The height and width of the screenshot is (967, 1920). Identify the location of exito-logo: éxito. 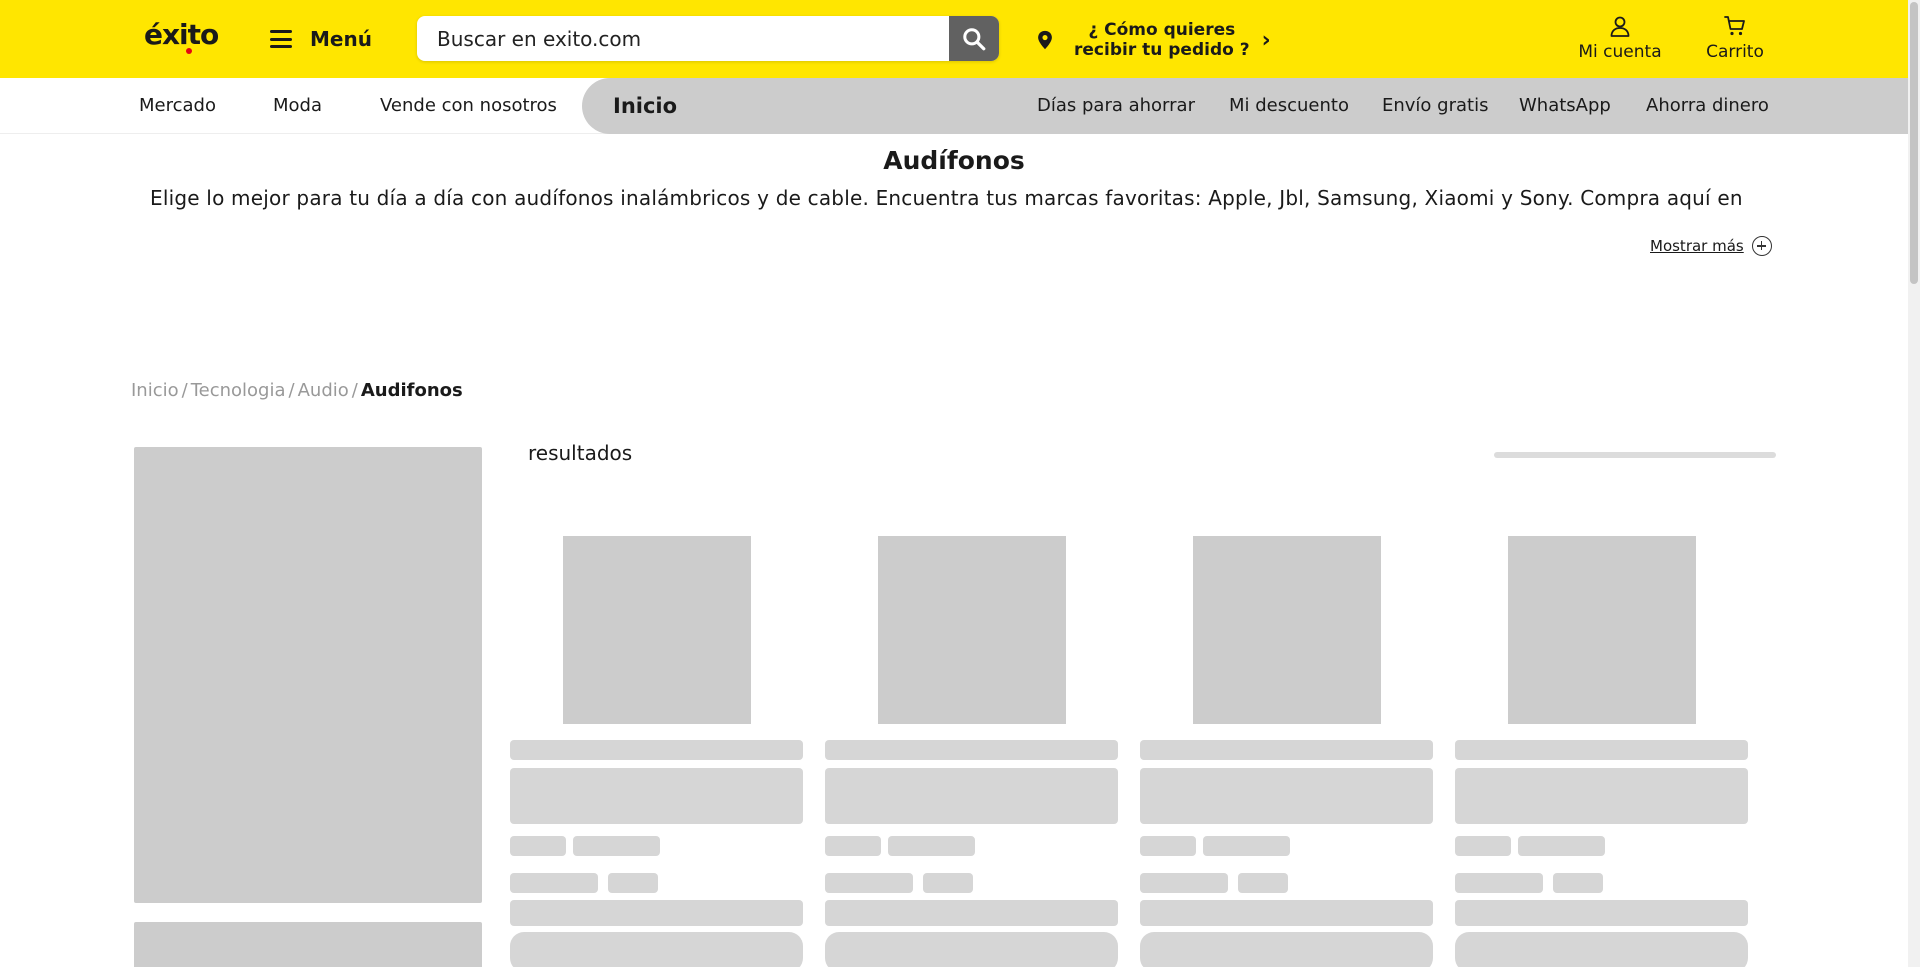
(181, 36).